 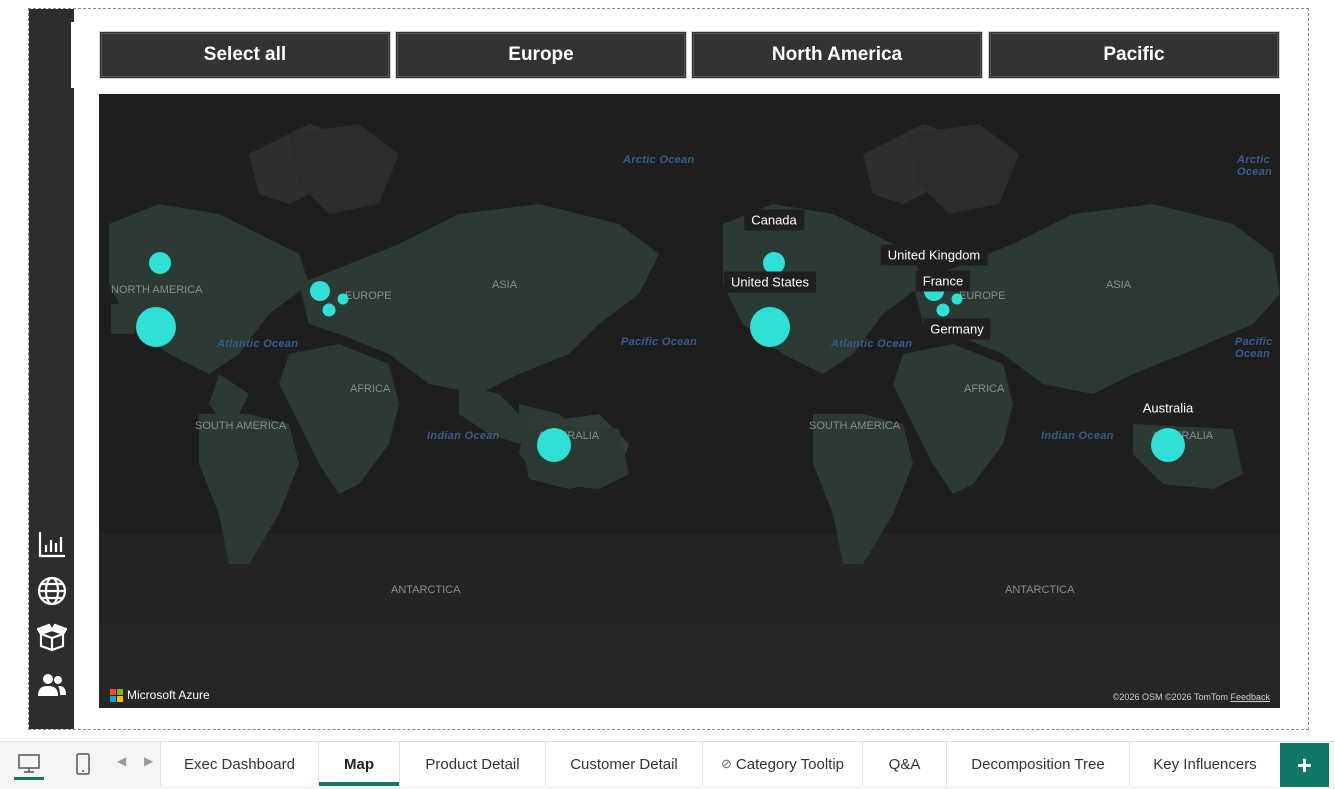 I want to click on box-icon, so click(x=52, y=638).